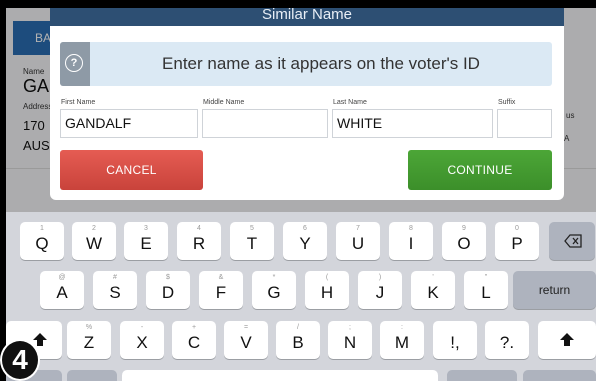 The width and height of the screenshot is (596, 381). Describe the element at coordinates (517, 243) in the screenshot. I see `key-label: P` at that location.